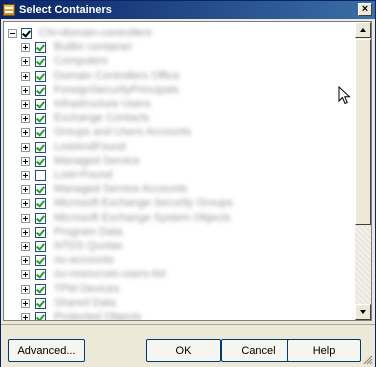 The width and height of the screenshot is (376, 367). I want to click on container-label: ForeignSecurityPrincipals, so click(116, 89).